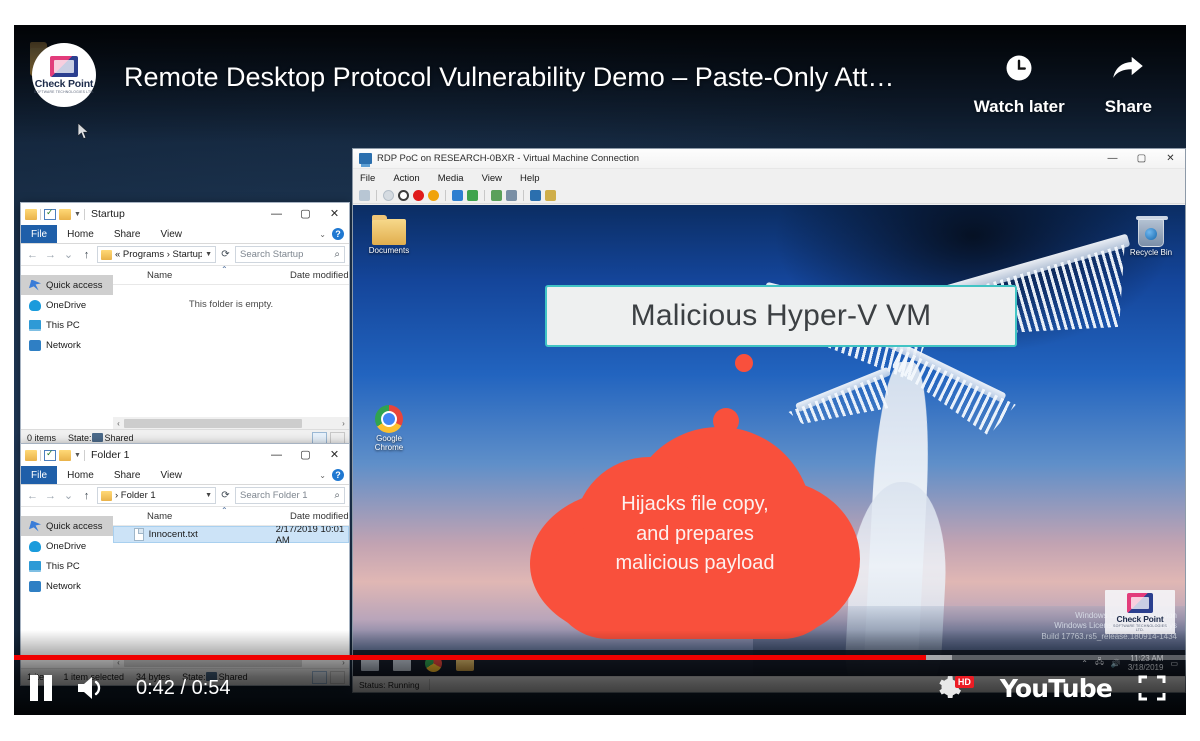  I want to click on vm-toolbar, so click(769, 195).